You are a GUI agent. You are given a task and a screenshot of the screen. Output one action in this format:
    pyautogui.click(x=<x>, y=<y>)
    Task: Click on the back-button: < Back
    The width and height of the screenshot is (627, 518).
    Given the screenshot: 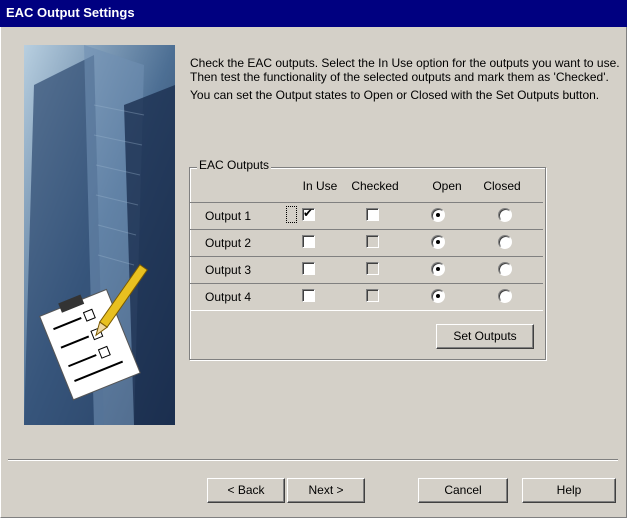 What is the action you would take?
    pyautogui.click(x=246, y=490)
    